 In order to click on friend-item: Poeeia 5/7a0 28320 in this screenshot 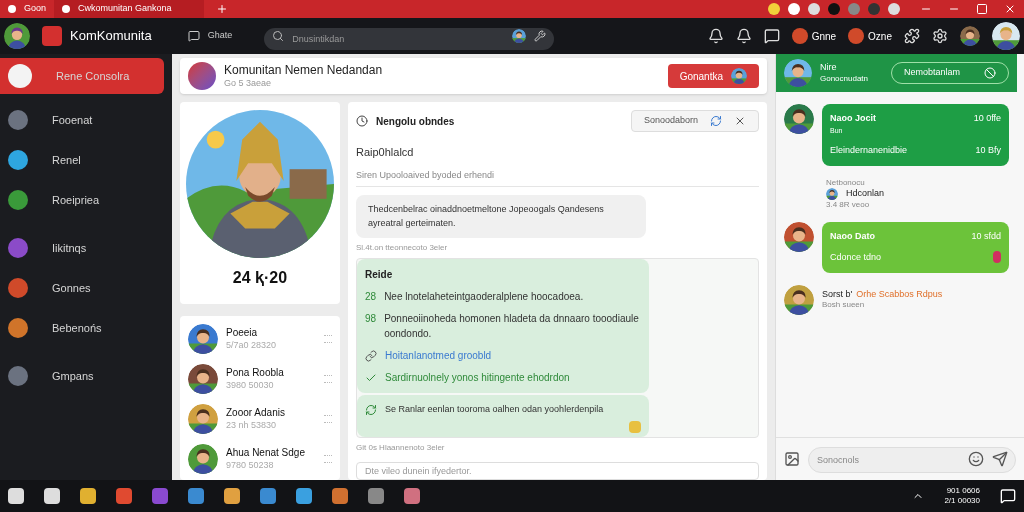, I will do `click(260, 339)`.